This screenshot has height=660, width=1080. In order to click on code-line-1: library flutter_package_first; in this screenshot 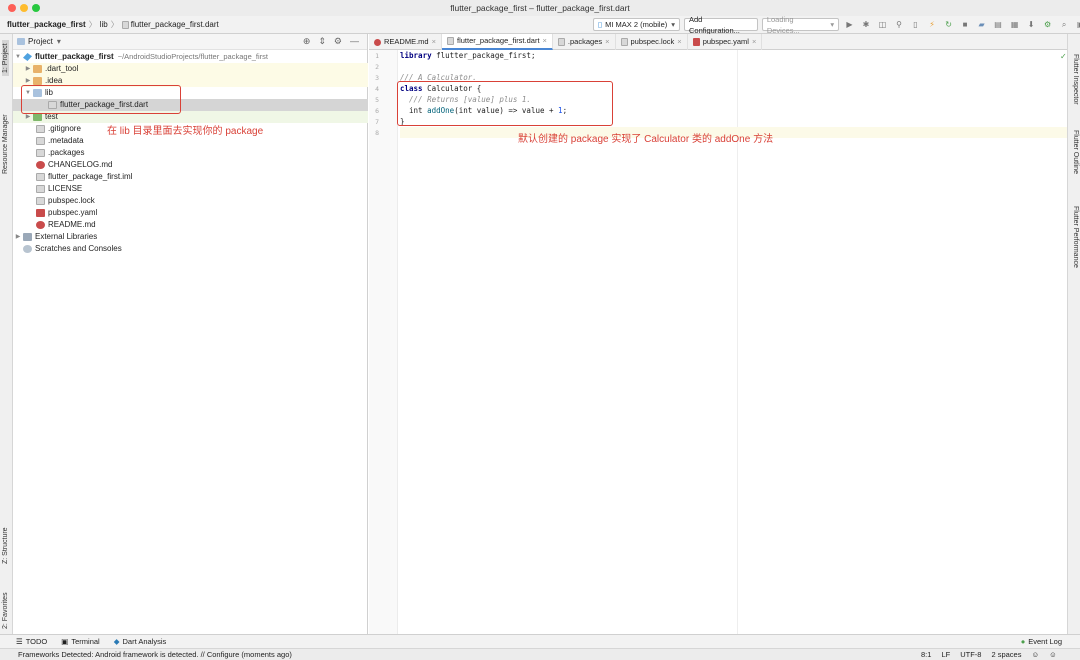, I will do `click(467, 55)`.